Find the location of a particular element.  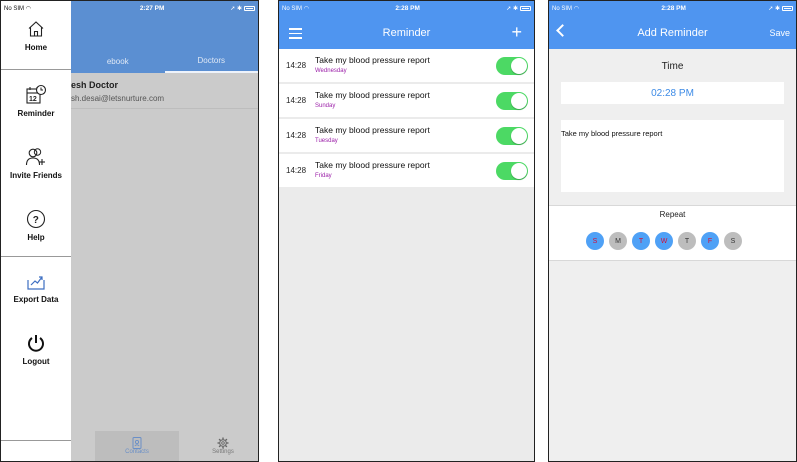

menu-item-help: ? Help is located at coordinates (36, 225).